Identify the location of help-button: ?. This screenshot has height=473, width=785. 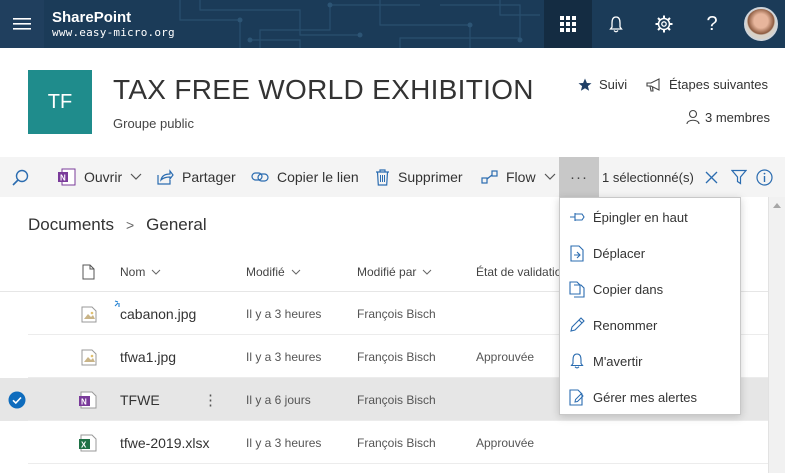
(712, 24).